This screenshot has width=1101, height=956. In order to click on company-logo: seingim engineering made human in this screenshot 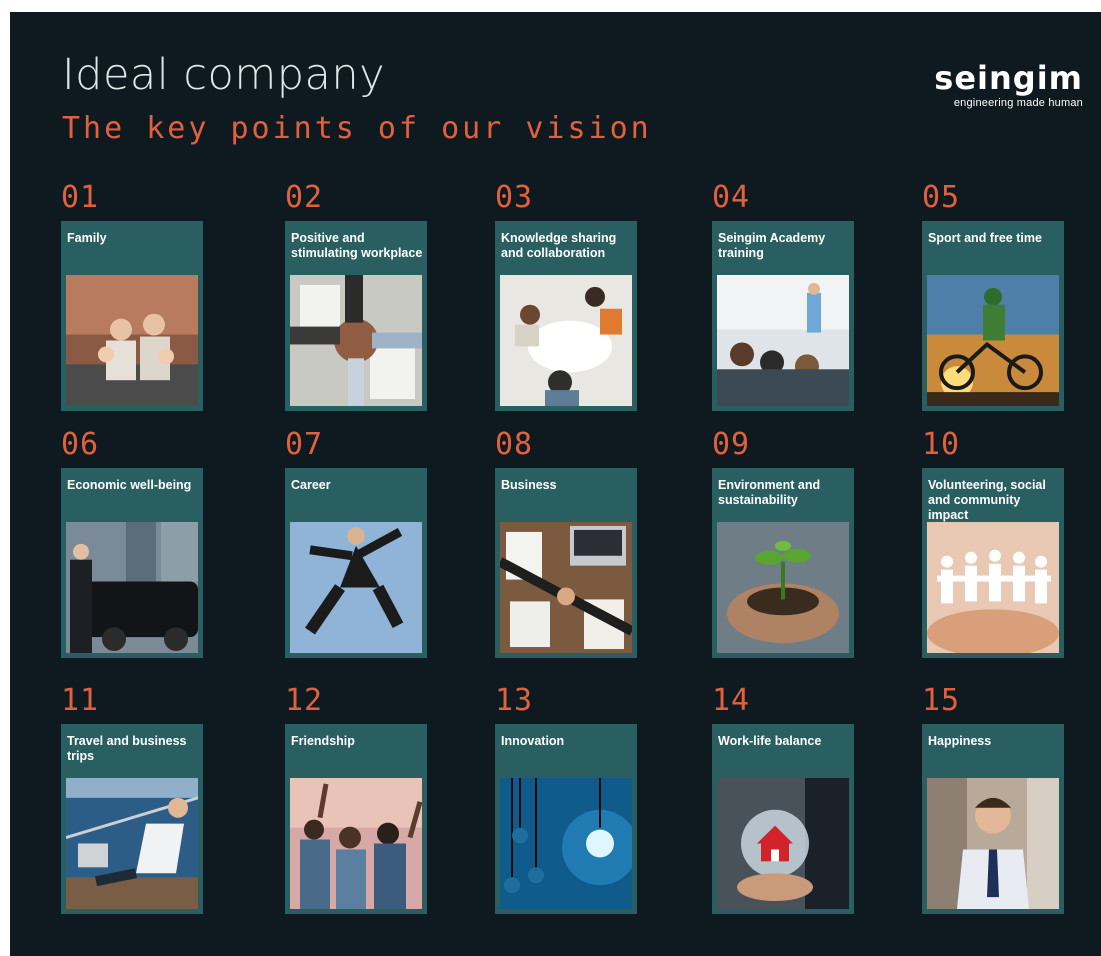, I will do `click(1008, 85)`.